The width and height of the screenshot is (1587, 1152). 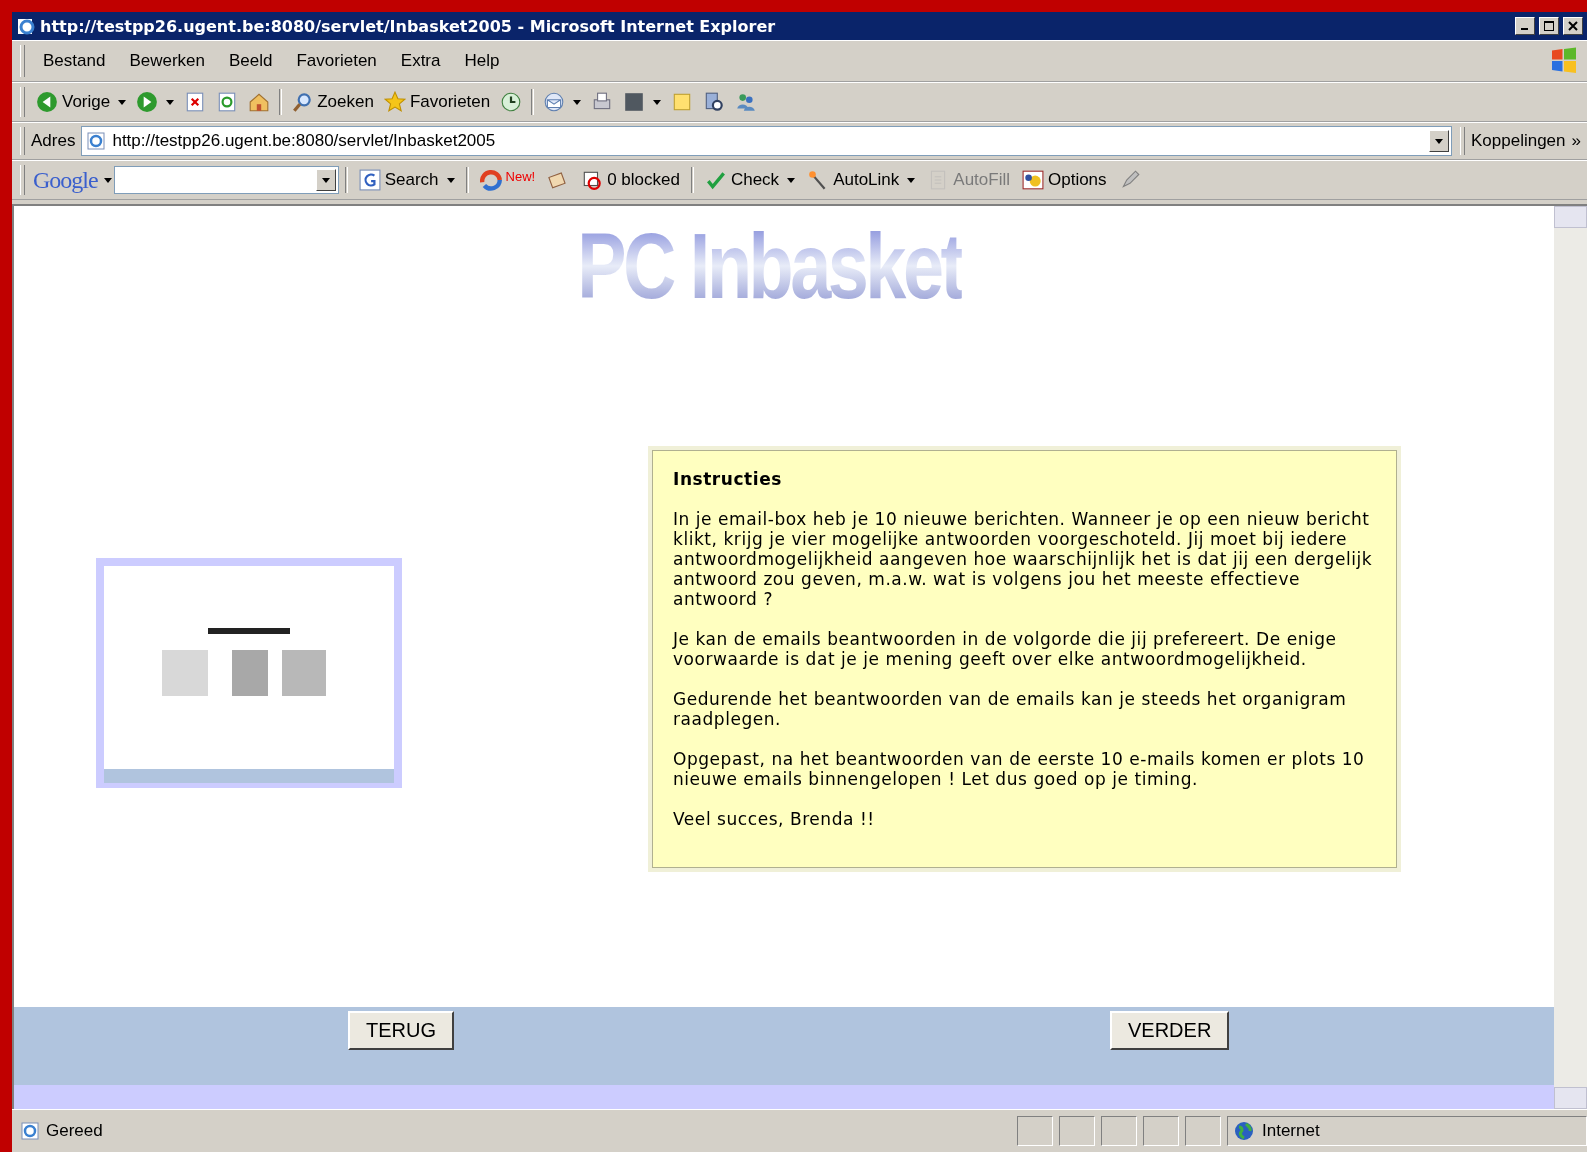 I want to click on swirl-icon, so click(x=490, y=180).